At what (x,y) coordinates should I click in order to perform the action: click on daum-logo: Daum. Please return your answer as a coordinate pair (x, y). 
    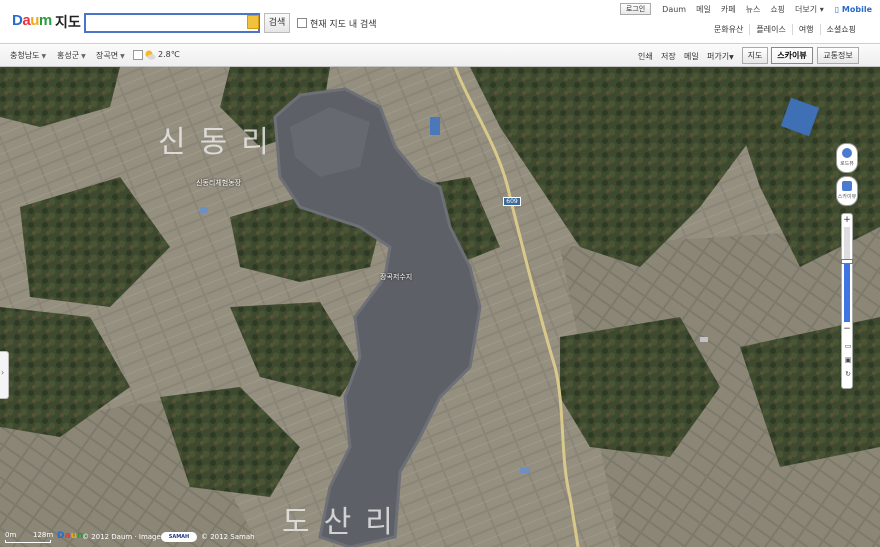
    Looking at the image, I should click on (32, 20).